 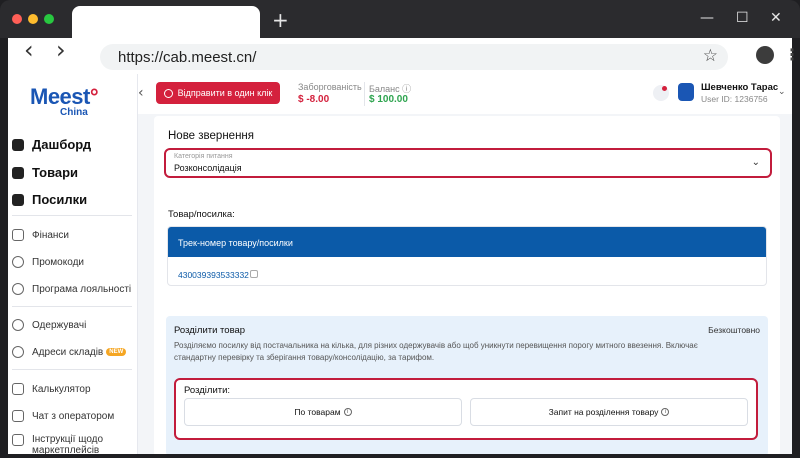 I want to click on split-by-goods-button: По товарам i, so click(x=323, y=412).